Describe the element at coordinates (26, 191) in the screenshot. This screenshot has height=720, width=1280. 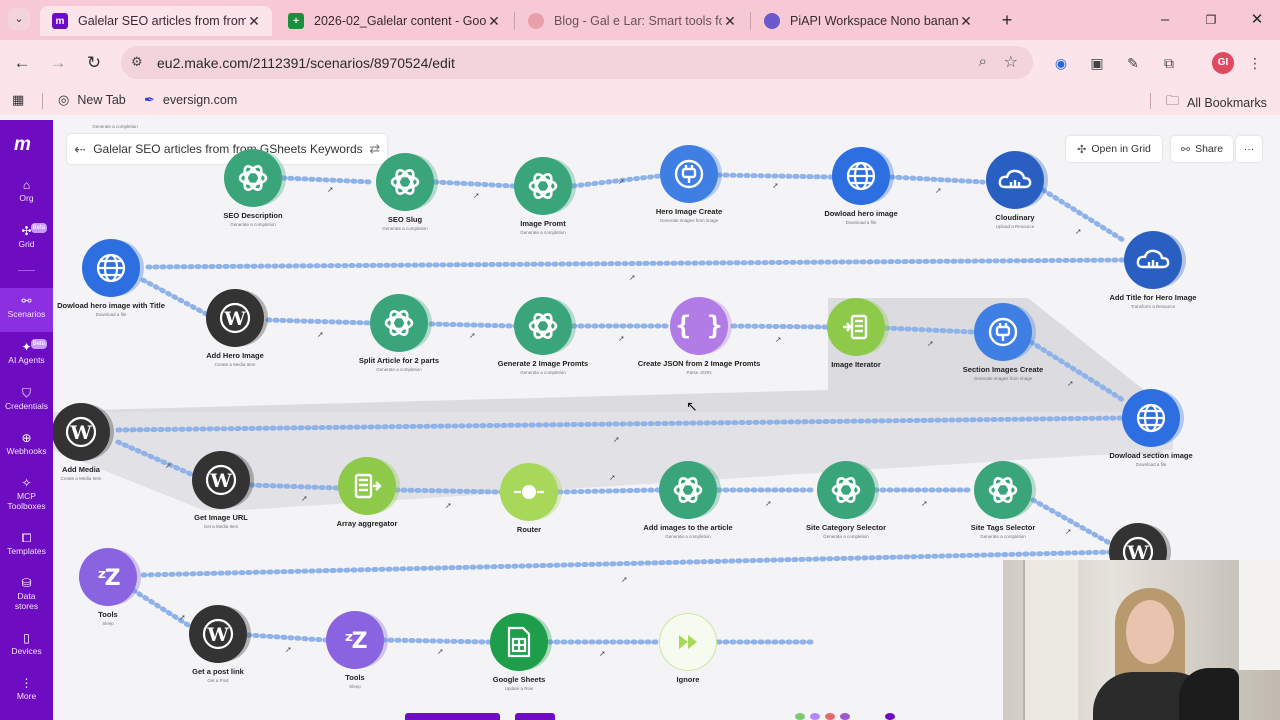
I see `sidebar-item-org: ⌂ Org` at that location.